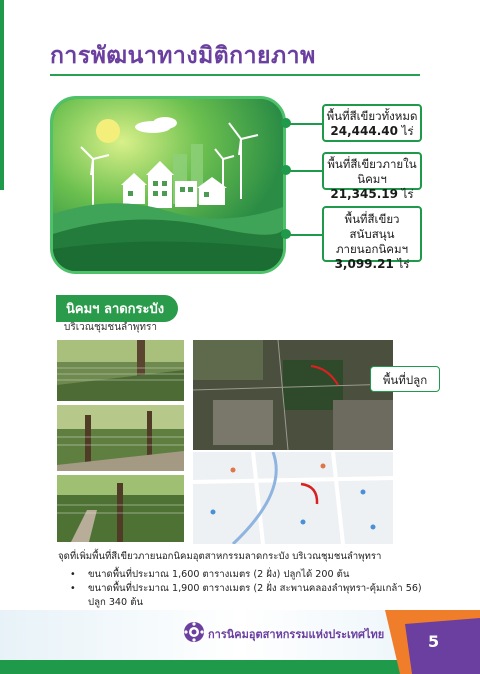 Image resolution: width=480 pixels, height=674 pixels. Describe the element at coordinates (115, 602) in the screenshot. I see `list-item-text-cont: ปลูก 340 ต้น` at that location.